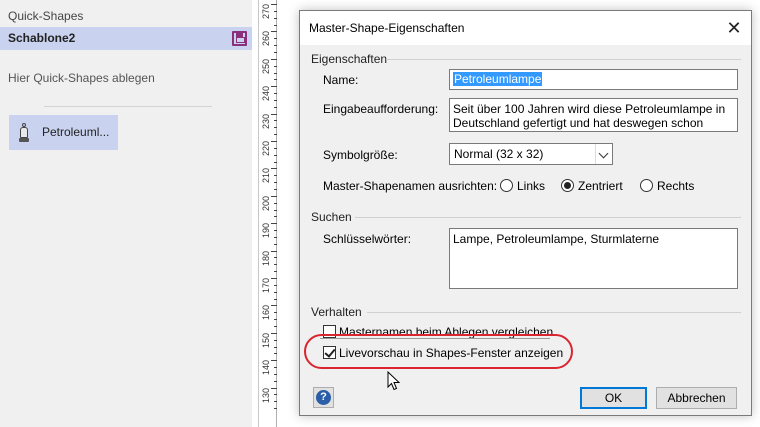 Image resolution: width=760 pixels, height=427 pixels. Describe the element at coordinates (696, 398) in the screenshot. I see `cancel-button: Abbrechen` at that location.